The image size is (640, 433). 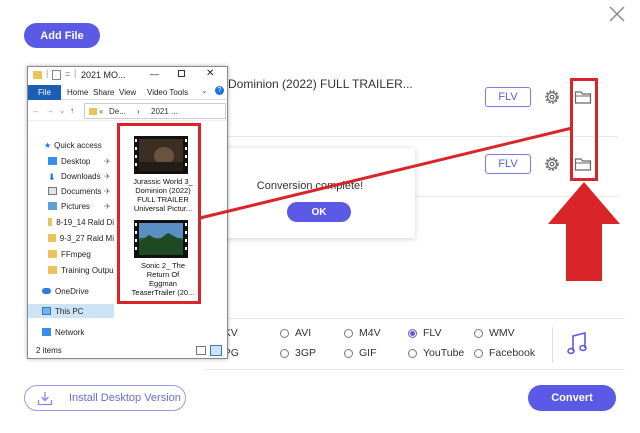 I want to click on explorer-titlebar: | = | 2021 MO... — ✕, so click(x=127, y=76).